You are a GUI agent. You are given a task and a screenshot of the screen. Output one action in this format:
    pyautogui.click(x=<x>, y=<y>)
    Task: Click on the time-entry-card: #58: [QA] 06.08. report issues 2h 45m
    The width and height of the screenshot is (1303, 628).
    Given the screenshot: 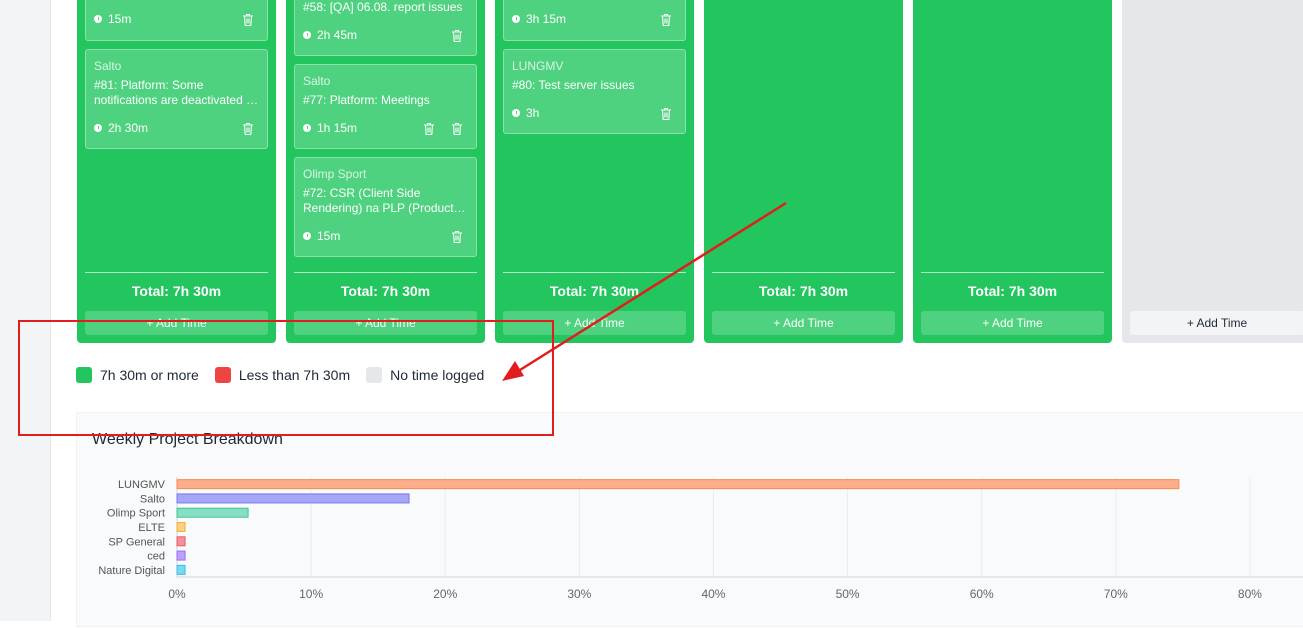 What is the action you would take?
    pyautogui.click(x=385, y=28)
    